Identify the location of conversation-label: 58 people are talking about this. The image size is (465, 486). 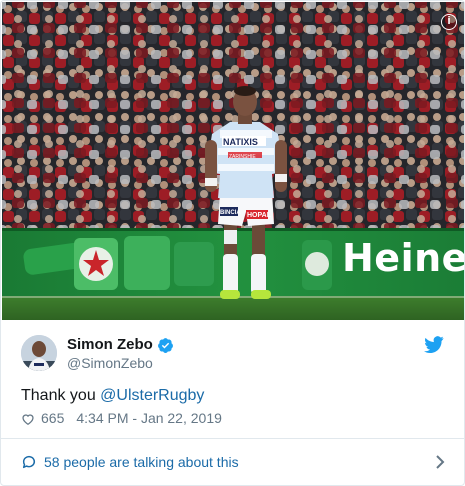
(141, 461).